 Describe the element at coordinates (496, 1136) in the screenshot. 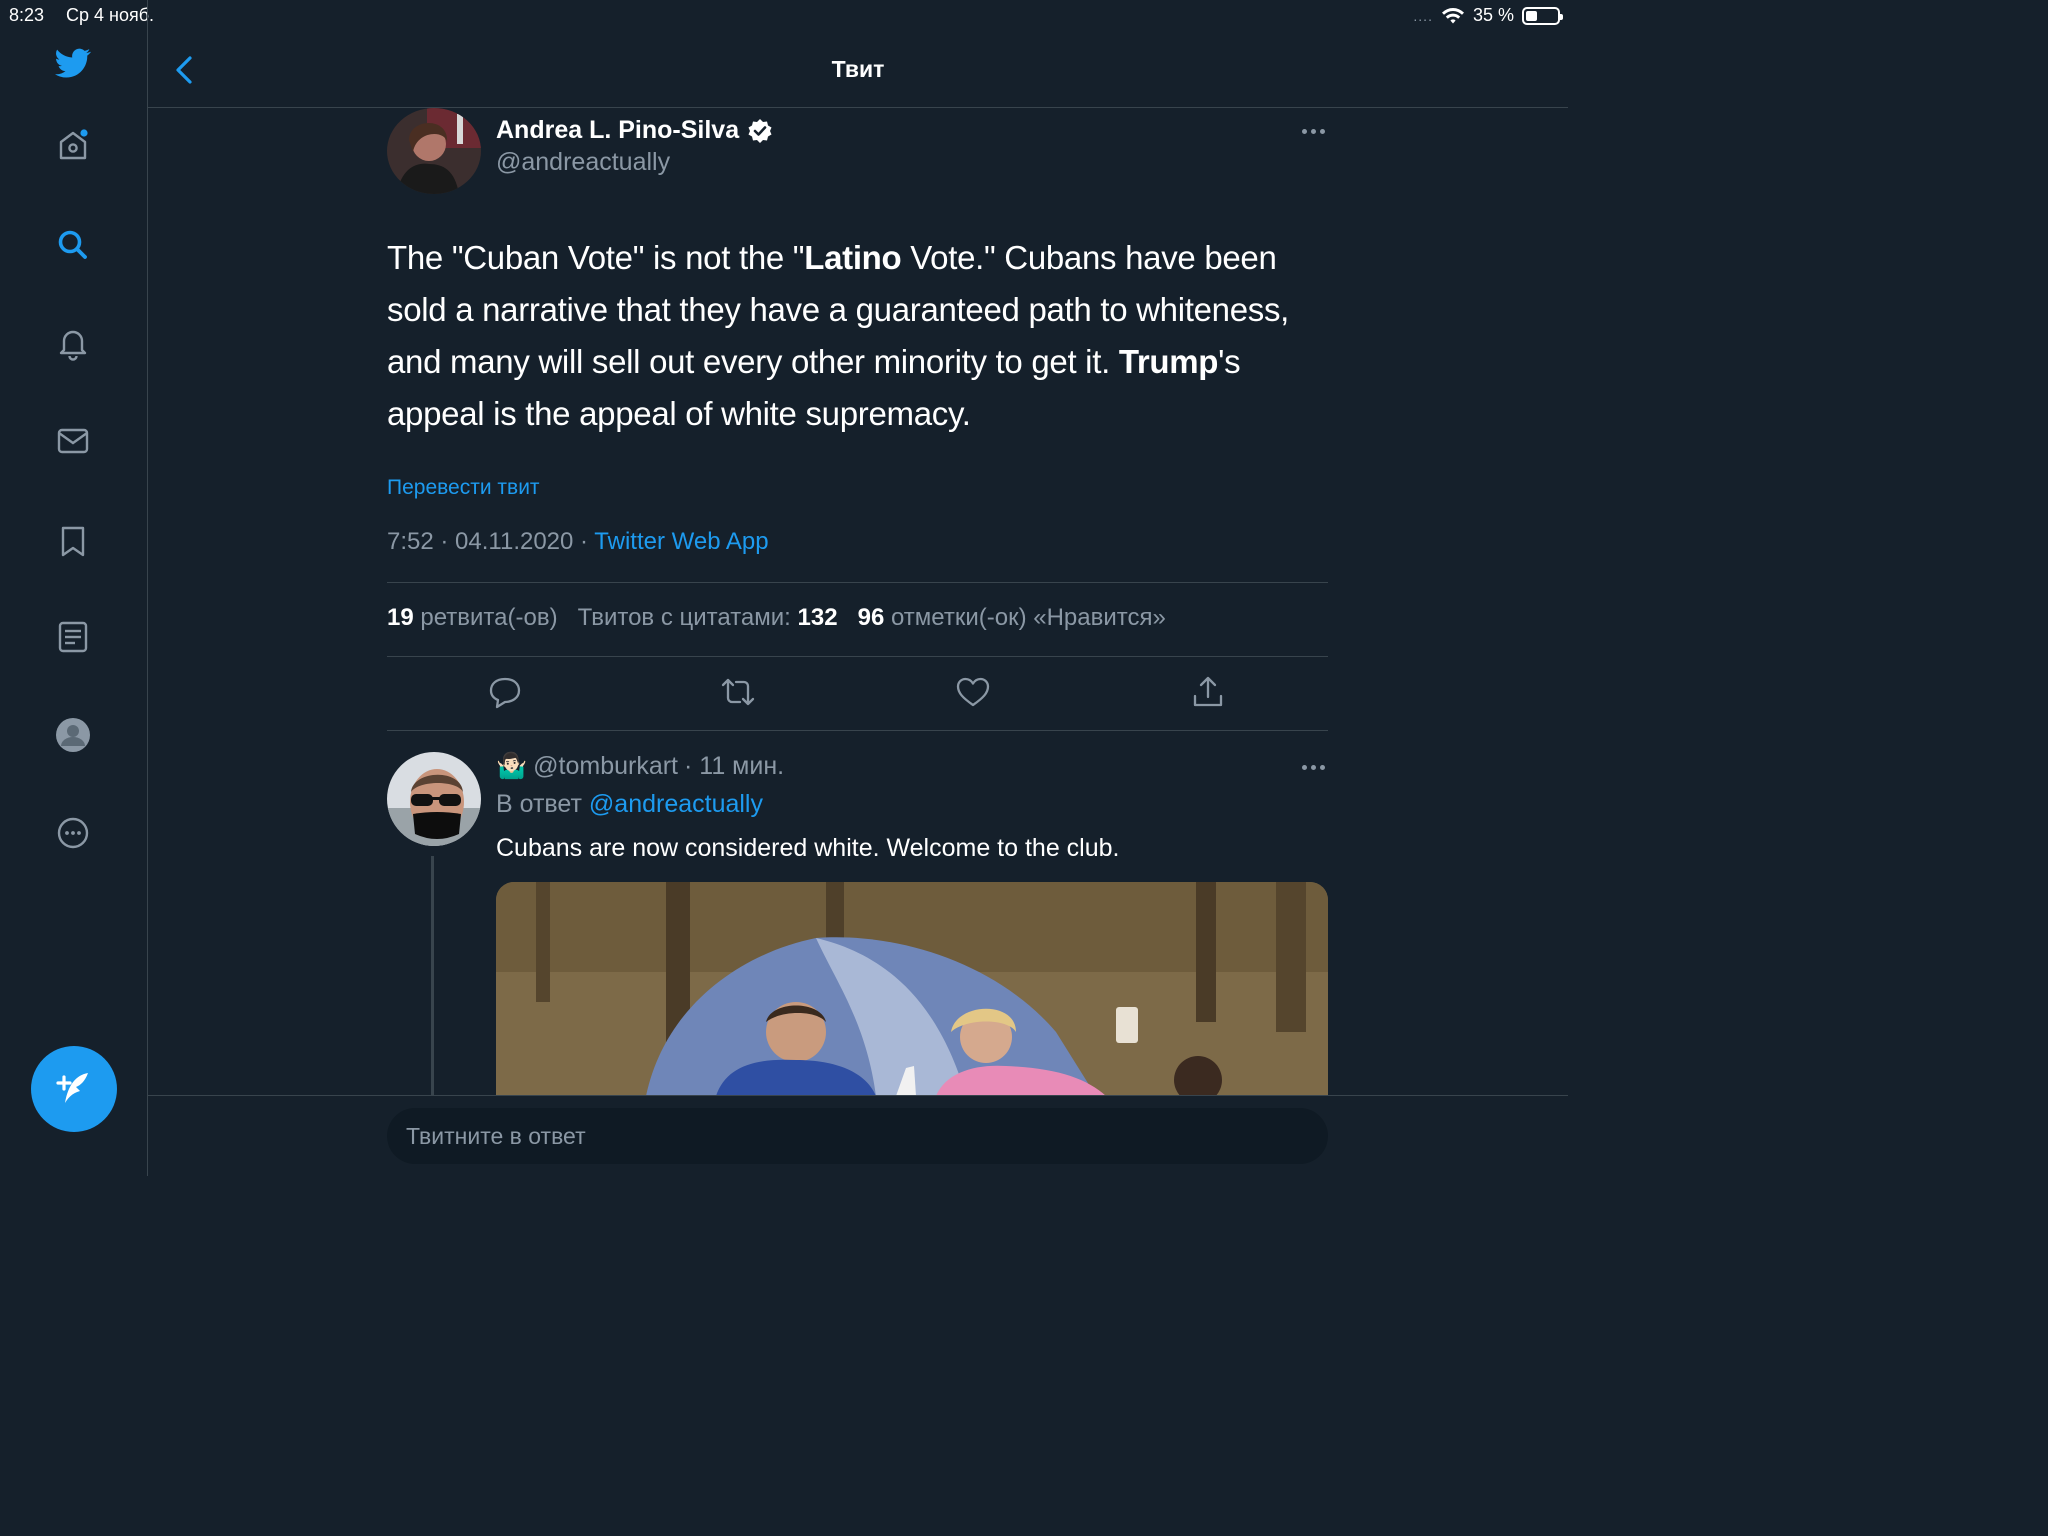

I see `composer-placeholder: Твитните в ответ` at that location.